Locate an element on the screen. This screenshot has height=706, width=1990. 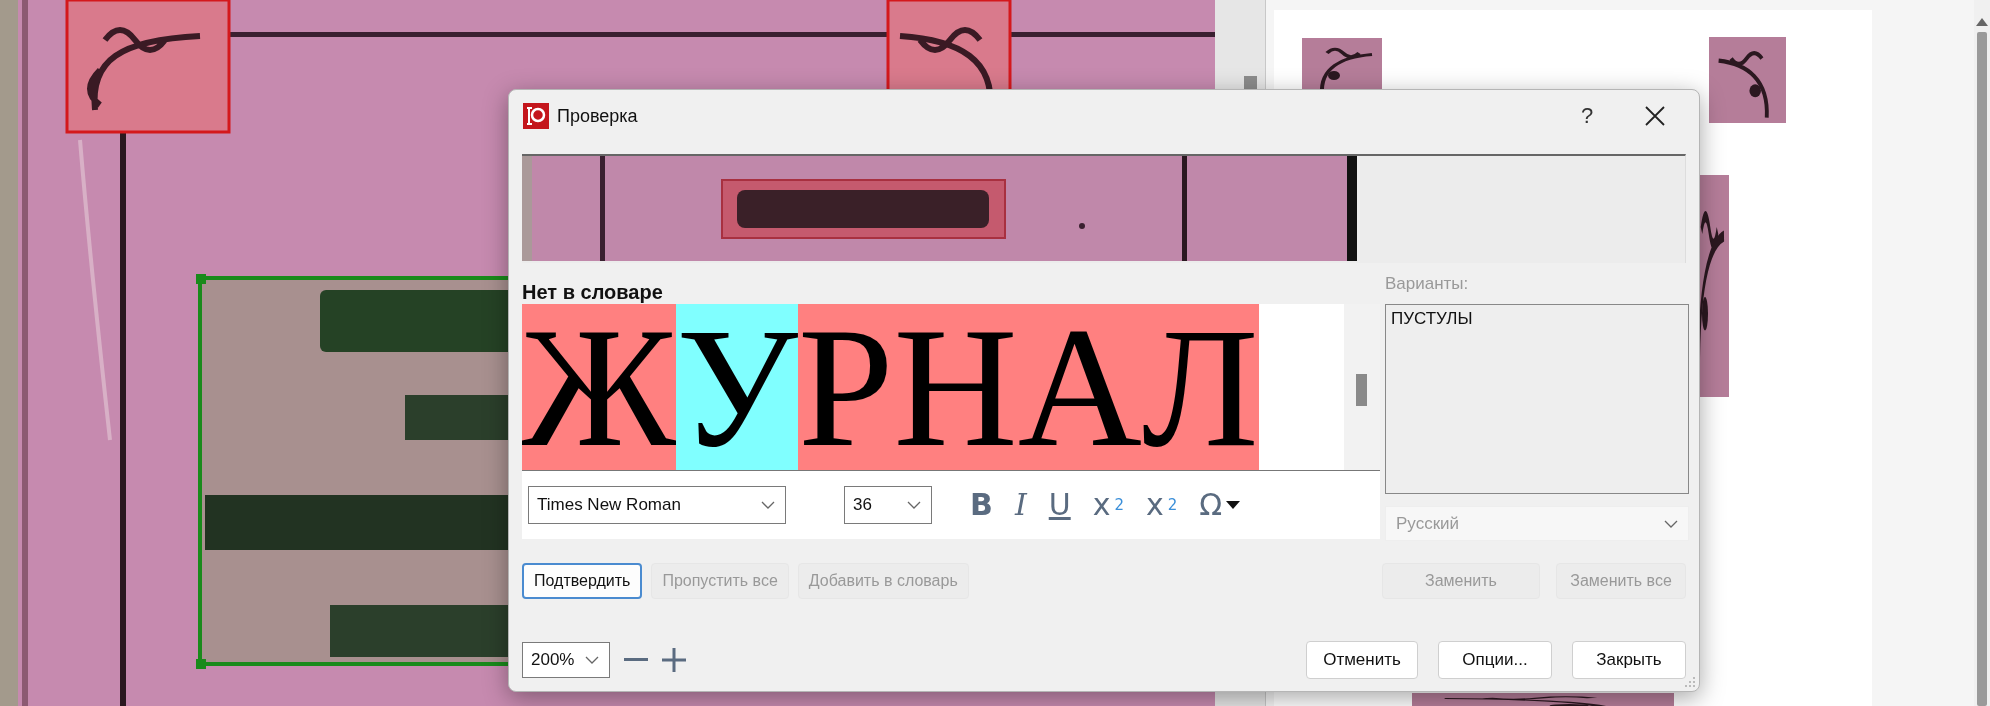
variants-list: ПУСТУЛЫ is located at coordinates (1537, 399).